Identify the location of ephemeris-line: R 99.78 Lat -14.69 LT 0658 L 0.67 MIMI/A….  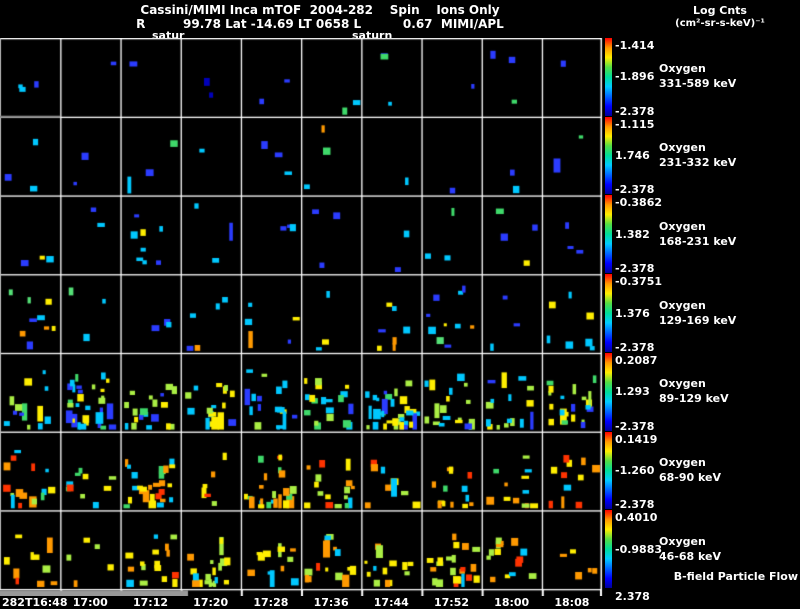
(320, 24).